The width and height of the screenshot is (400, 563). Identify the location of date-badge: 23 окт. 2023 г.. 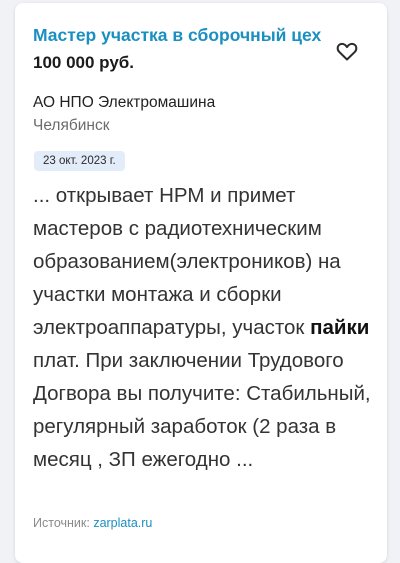
(79, 161).